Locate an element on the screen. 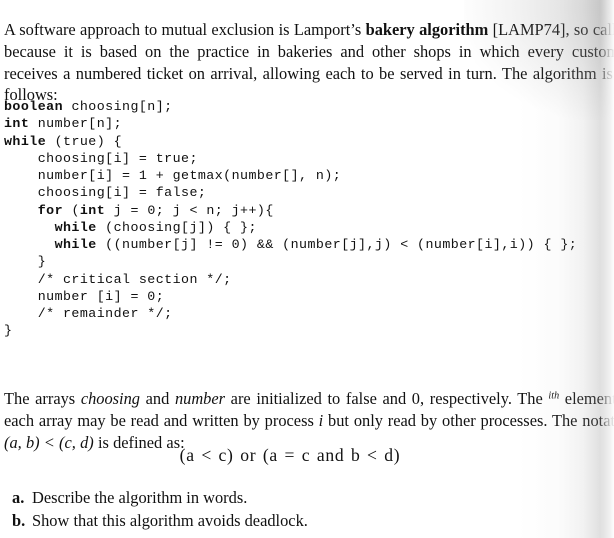  code-text: number [i] = 0; is located at coordinates (101, 296).